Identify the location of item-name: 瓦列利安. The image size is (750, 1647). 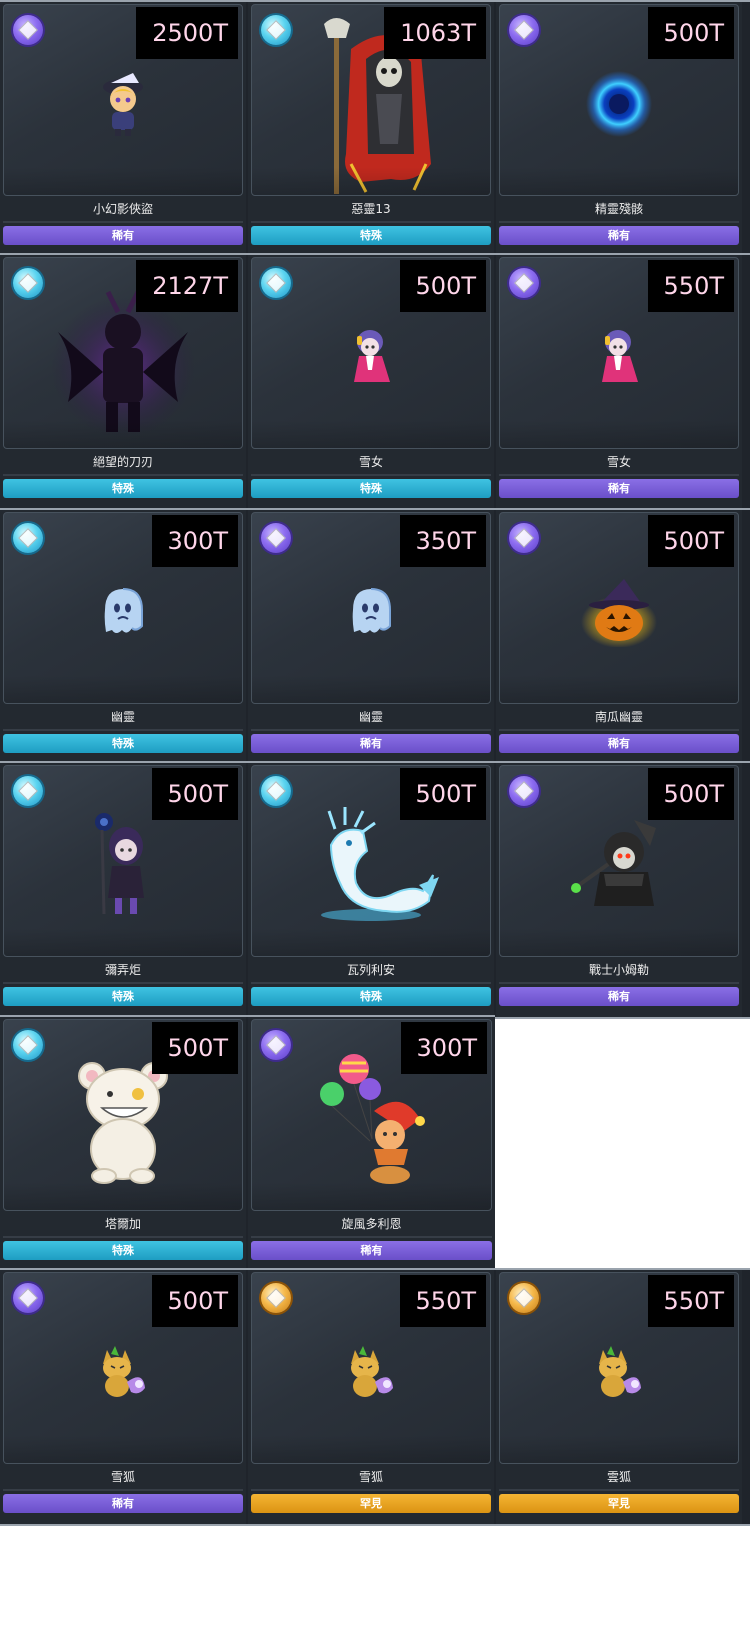
(370, 970).